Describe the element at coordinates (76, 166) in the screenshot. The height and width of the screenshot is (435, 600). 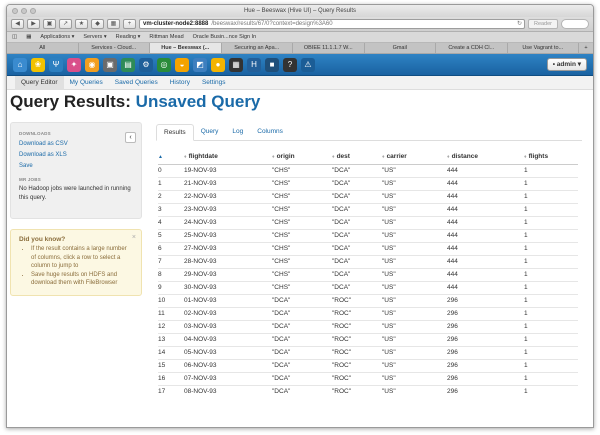
I see `save-link: Save` at that location.